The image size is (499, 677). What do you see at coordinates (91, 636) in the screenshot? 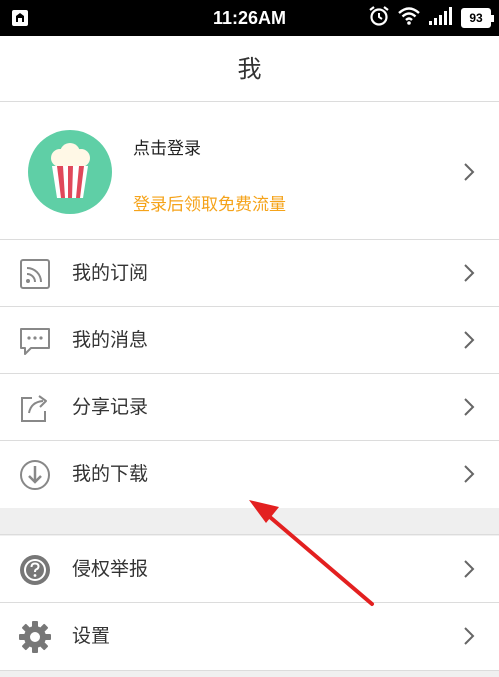
I see `menu-item-label: 设置` at bounding box center [91, 636].